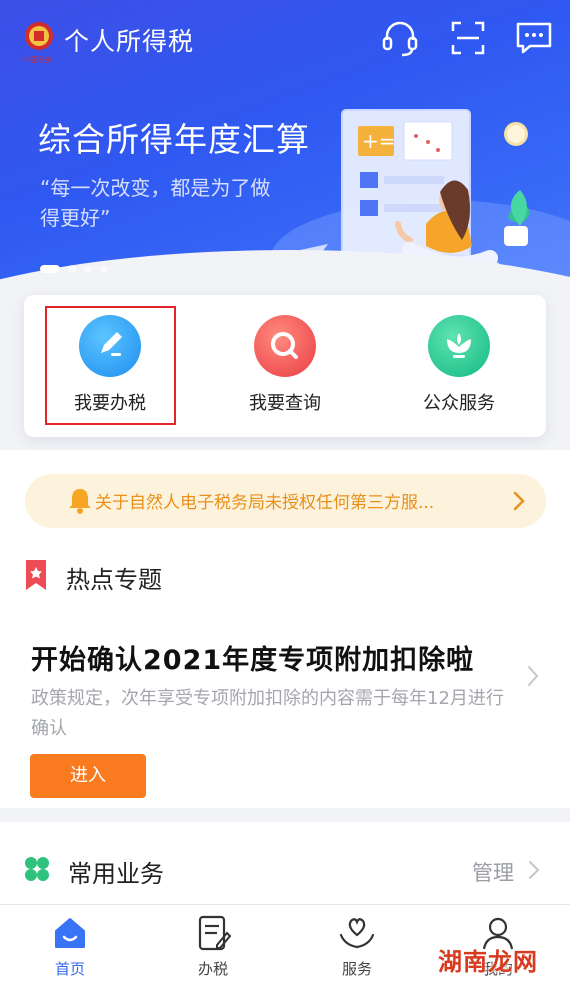 This screenshot has width=570, height=981. I want to click on topic-title: 开始确认2021年度专项附加扣除啦, so click(252, 657).